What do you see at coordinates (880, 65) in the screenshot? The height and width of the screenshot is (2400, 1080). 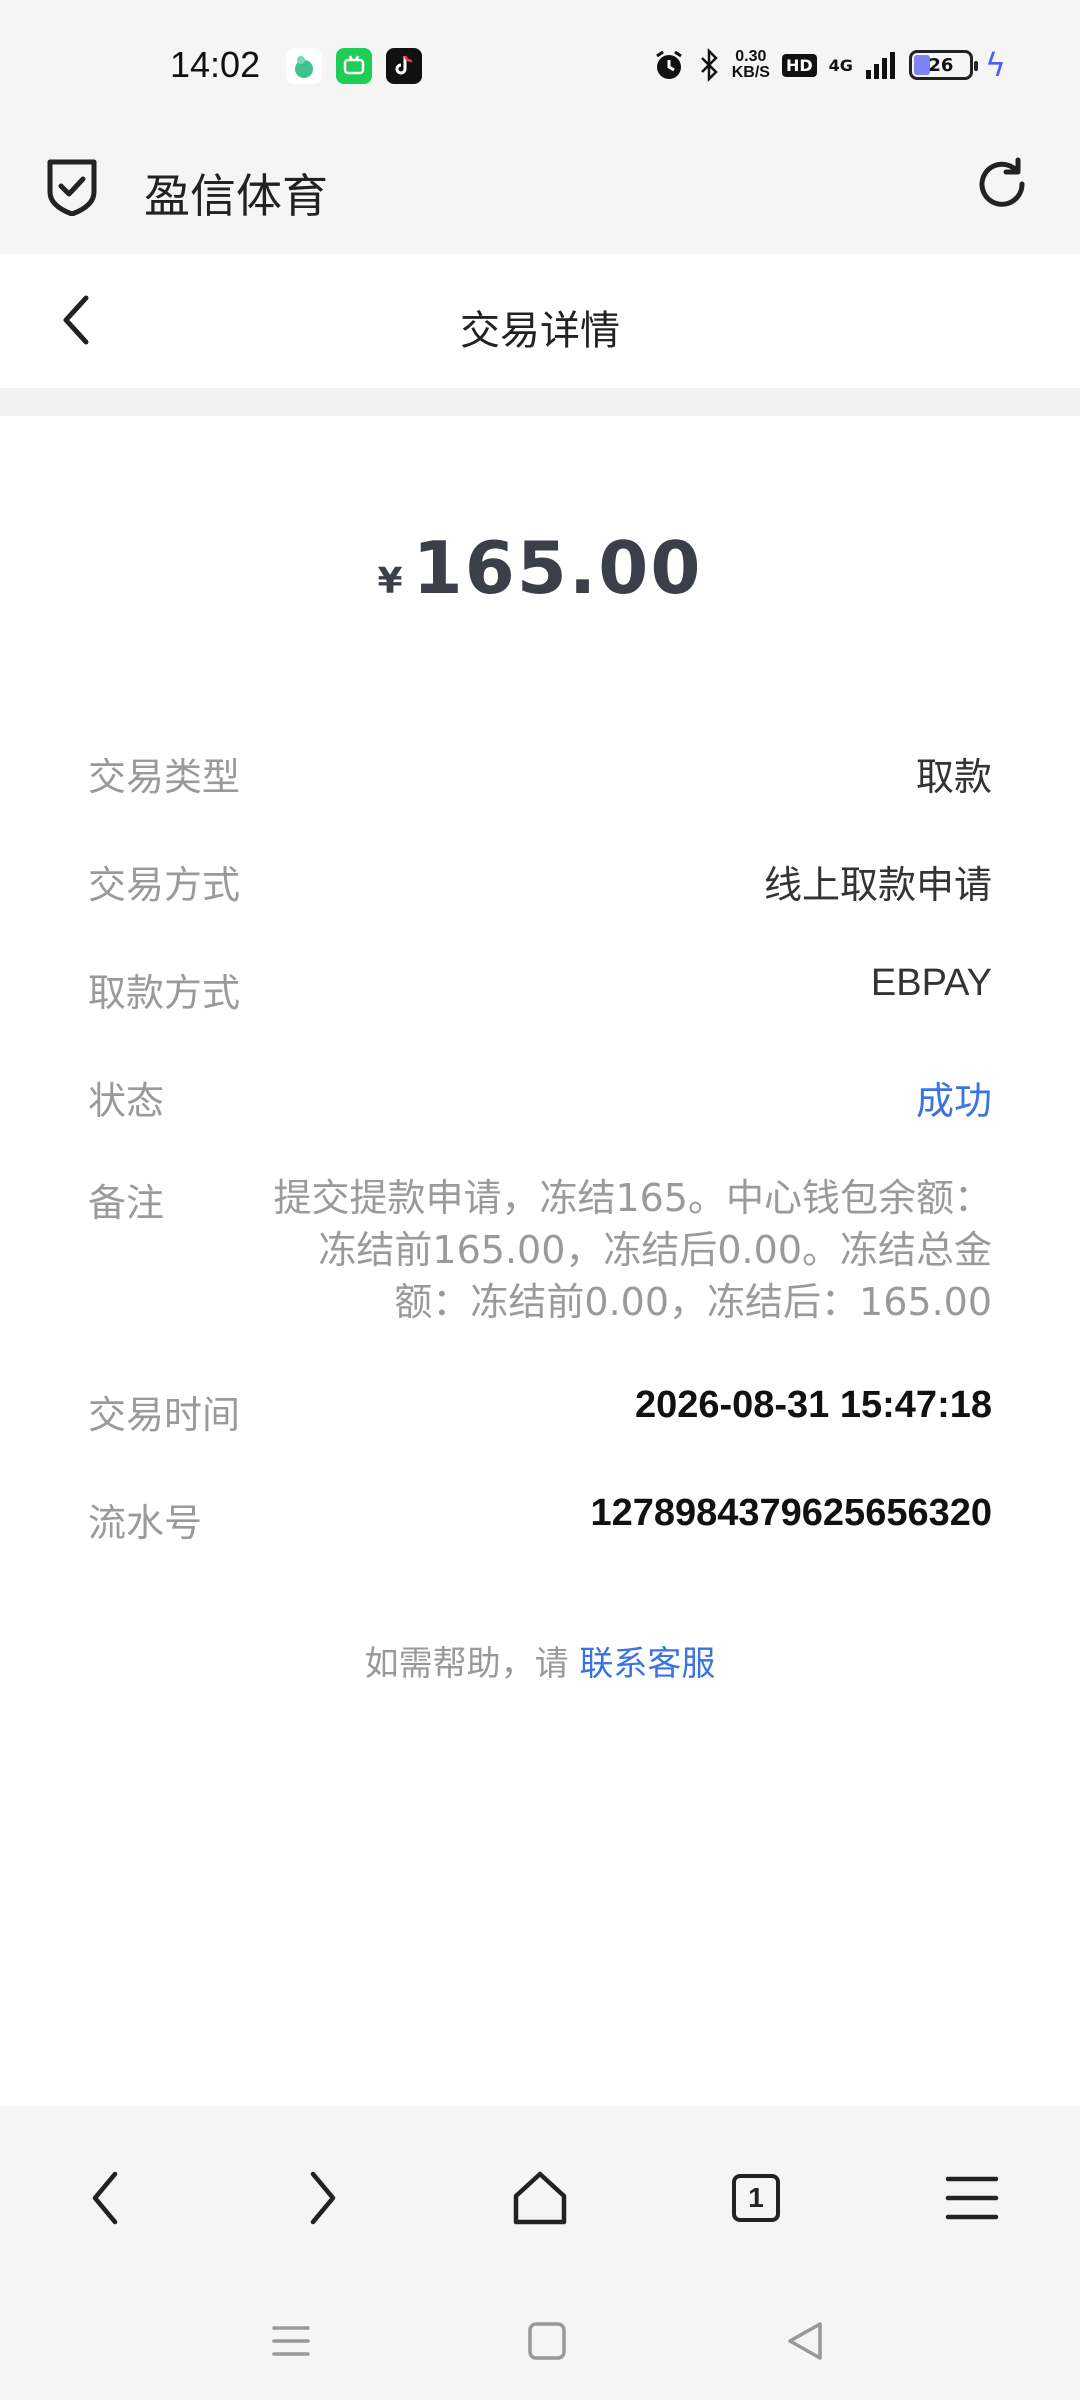 I see `signal-icon` at bounding box center [880, 65].